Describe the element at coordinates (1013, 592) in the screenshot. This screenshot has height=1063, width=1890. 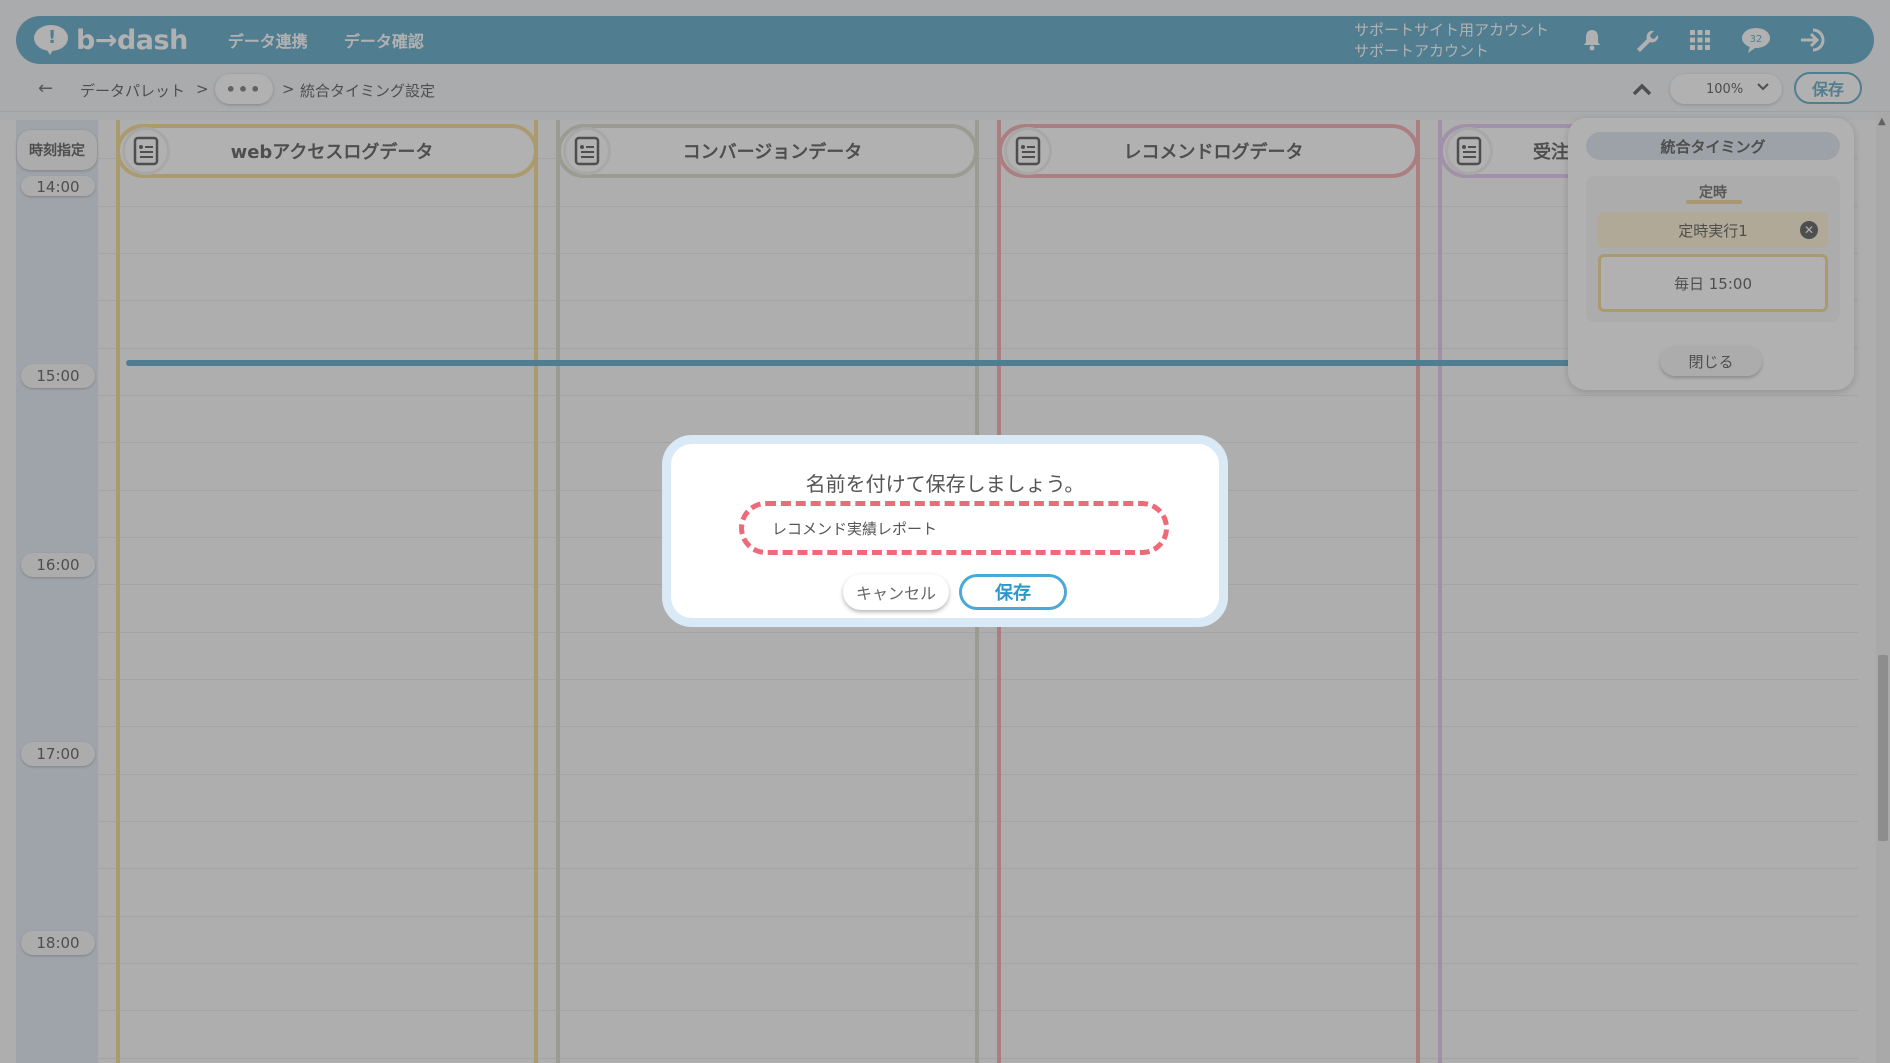
I see `save-button: 保存` at that location.